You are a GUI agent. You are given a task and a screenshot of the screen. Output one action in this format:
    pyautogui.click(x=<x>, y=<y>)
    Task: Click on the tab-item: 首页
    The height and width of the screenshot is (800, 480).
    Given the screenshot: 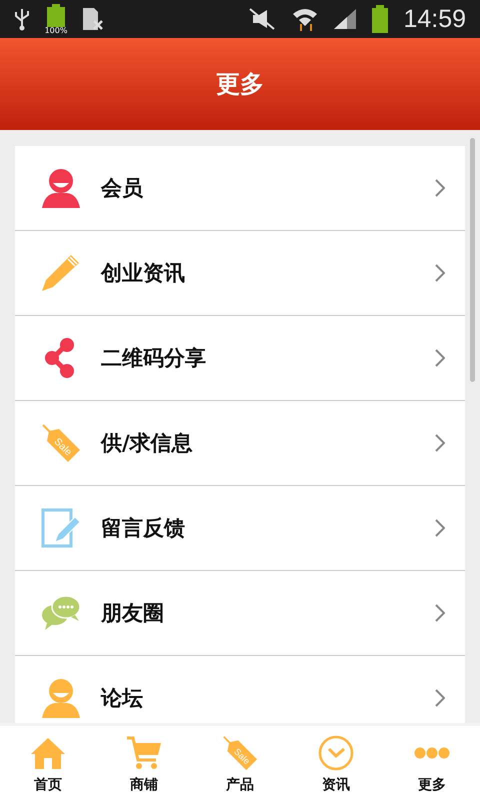 What is the action you would take?
    pyautogui.click(x=48, y=763)
    